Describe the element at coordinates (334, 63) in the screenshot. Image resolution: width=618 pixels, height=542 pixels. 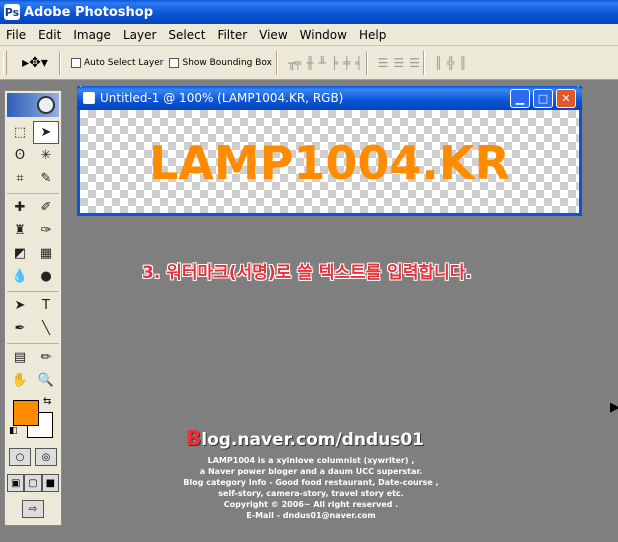
I see `align-left-icon: ╞` at that location.